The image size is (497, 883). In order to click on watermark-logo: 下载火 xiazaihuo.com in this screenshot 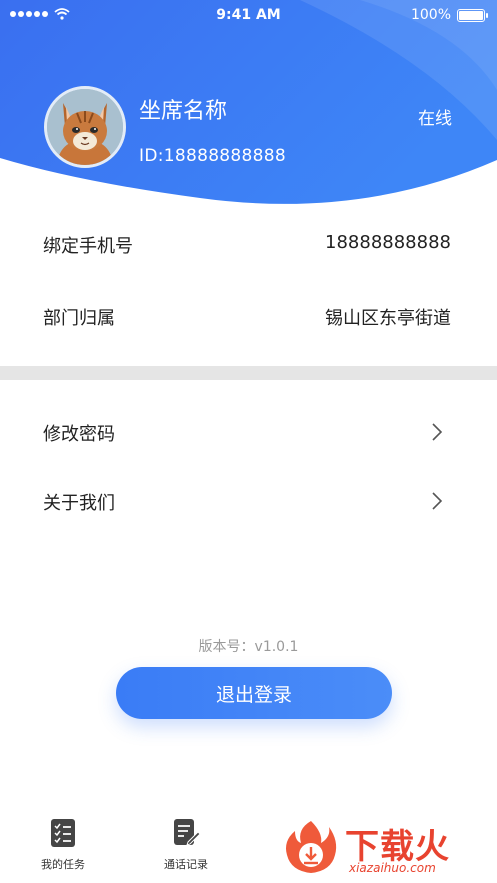, I will do `click(386, 847)`.